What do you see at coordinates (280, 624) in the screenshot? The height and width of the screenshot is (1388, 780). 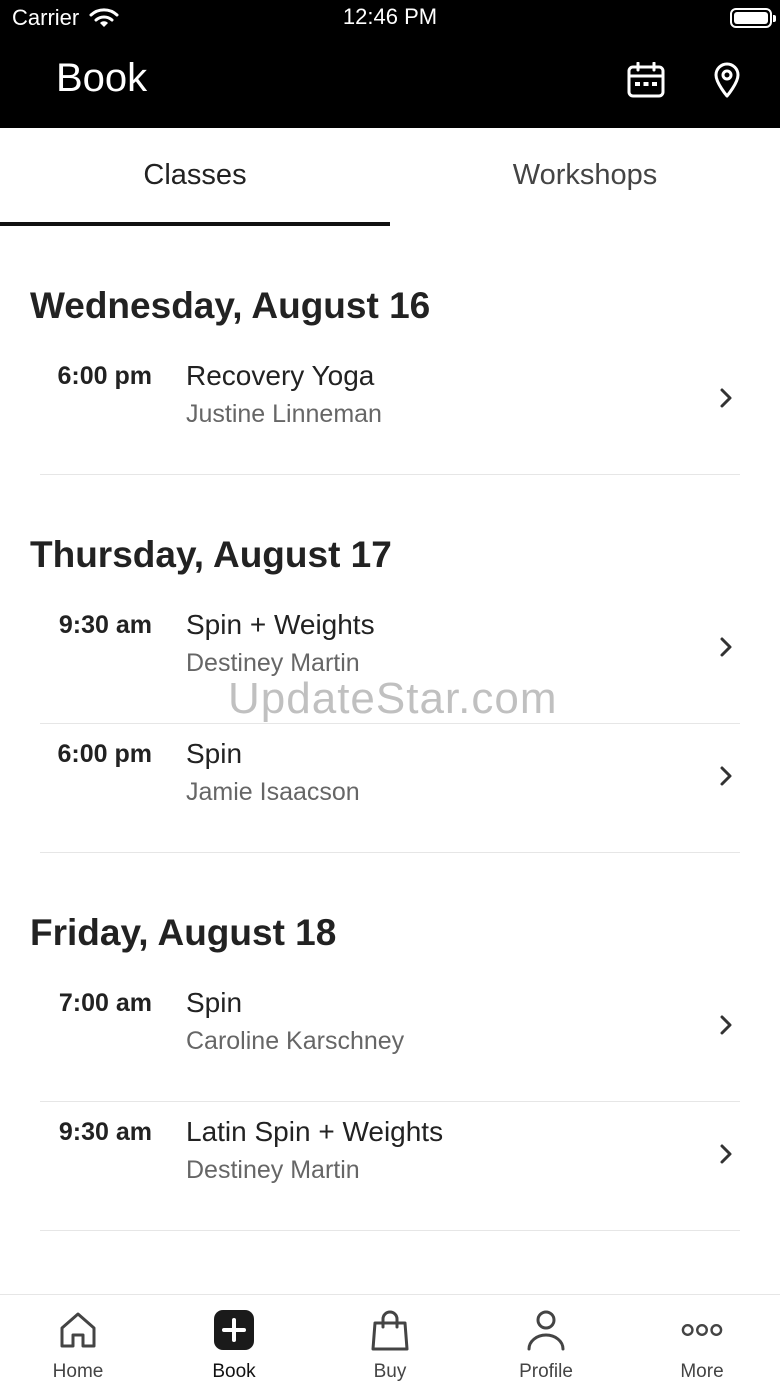 I see `class-name: Spin + Weights` at bounding box center [280, 624].